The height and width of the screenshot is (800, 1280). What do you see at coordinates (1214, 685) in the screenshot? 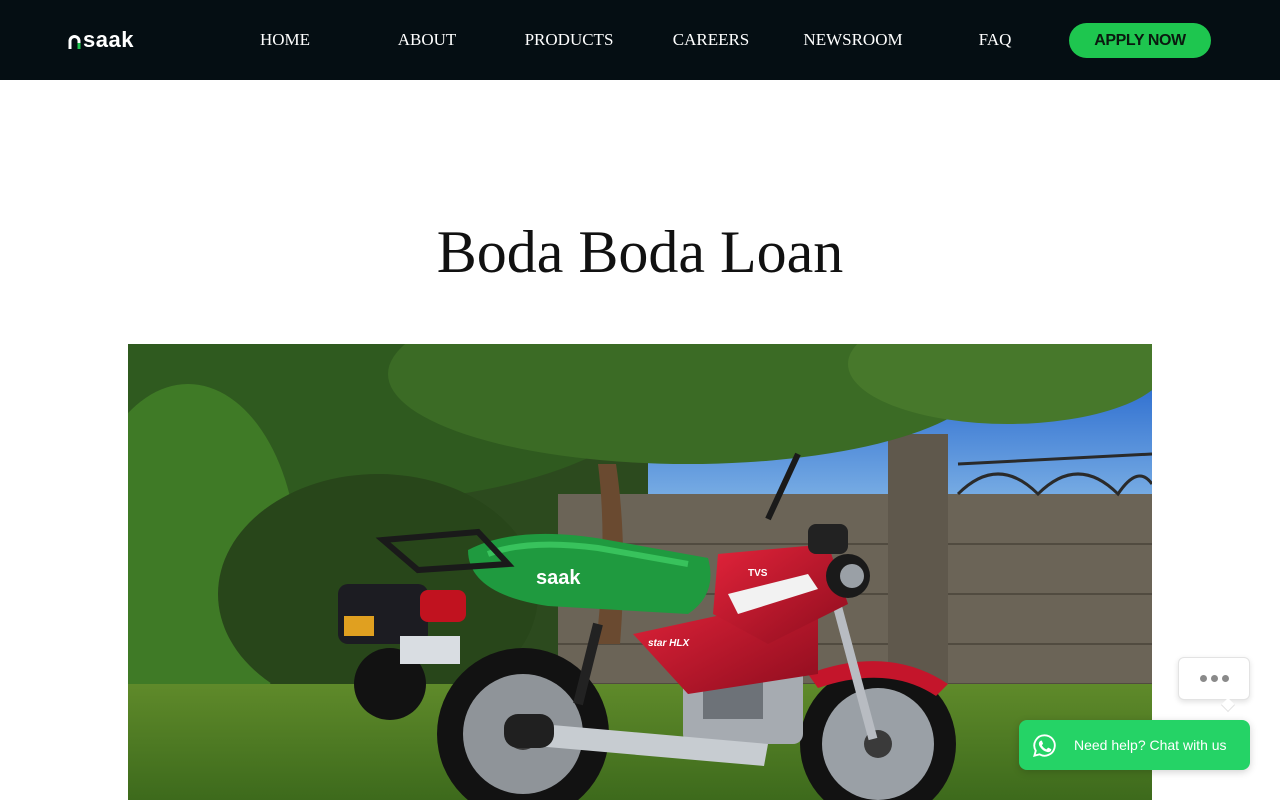
I see `typing-indicator-bubble` at bounding box center [1214, 685].